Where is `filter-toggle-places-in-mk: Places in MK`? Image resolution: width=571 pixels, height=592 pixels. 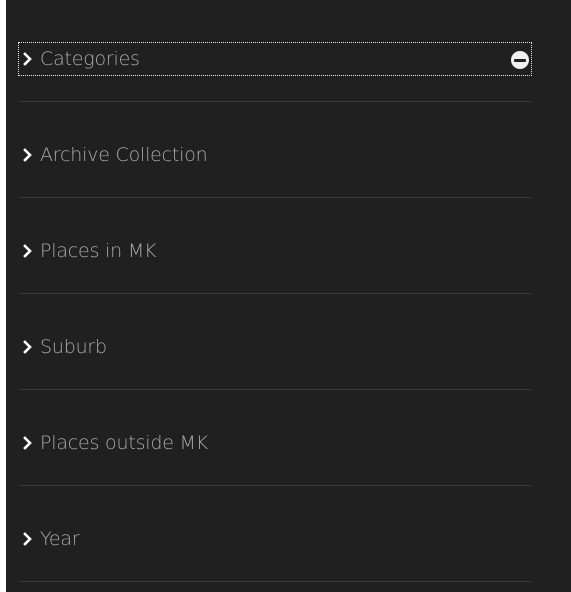 filter-toggle-places-in-mk: Places in MK is located at coordinates (87, 251).